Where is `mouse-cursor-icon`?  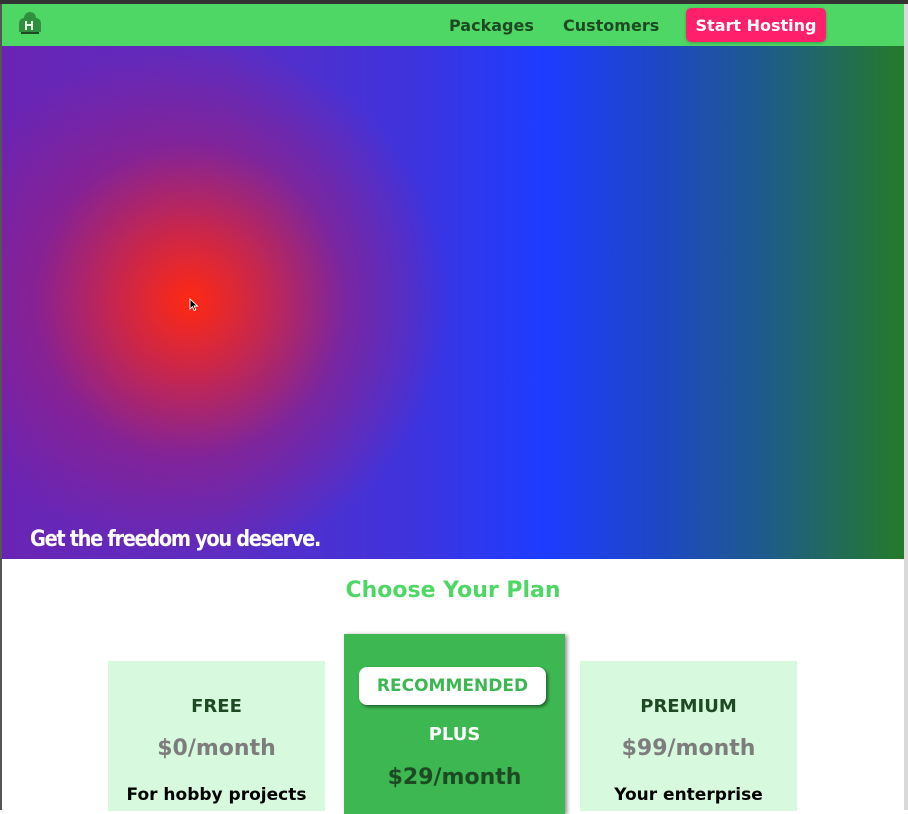 mouse-cursor-icon is located at coordinates (194, 305).